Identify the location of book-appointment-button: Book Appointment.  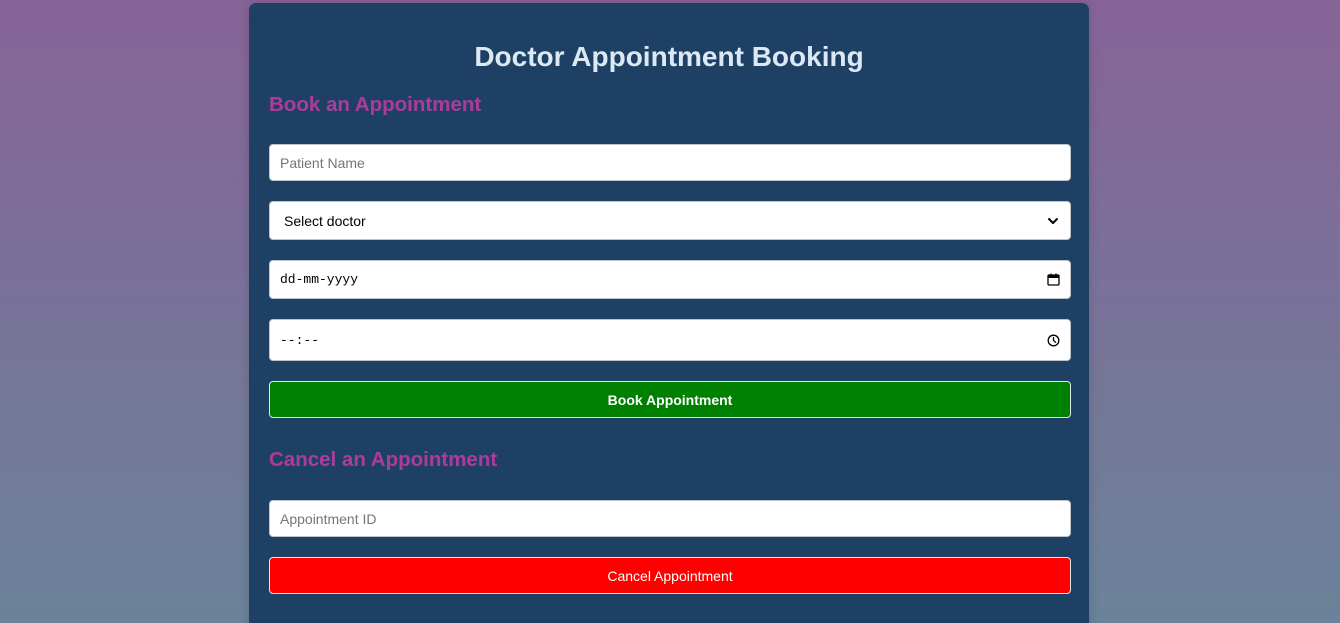
(670, 399).